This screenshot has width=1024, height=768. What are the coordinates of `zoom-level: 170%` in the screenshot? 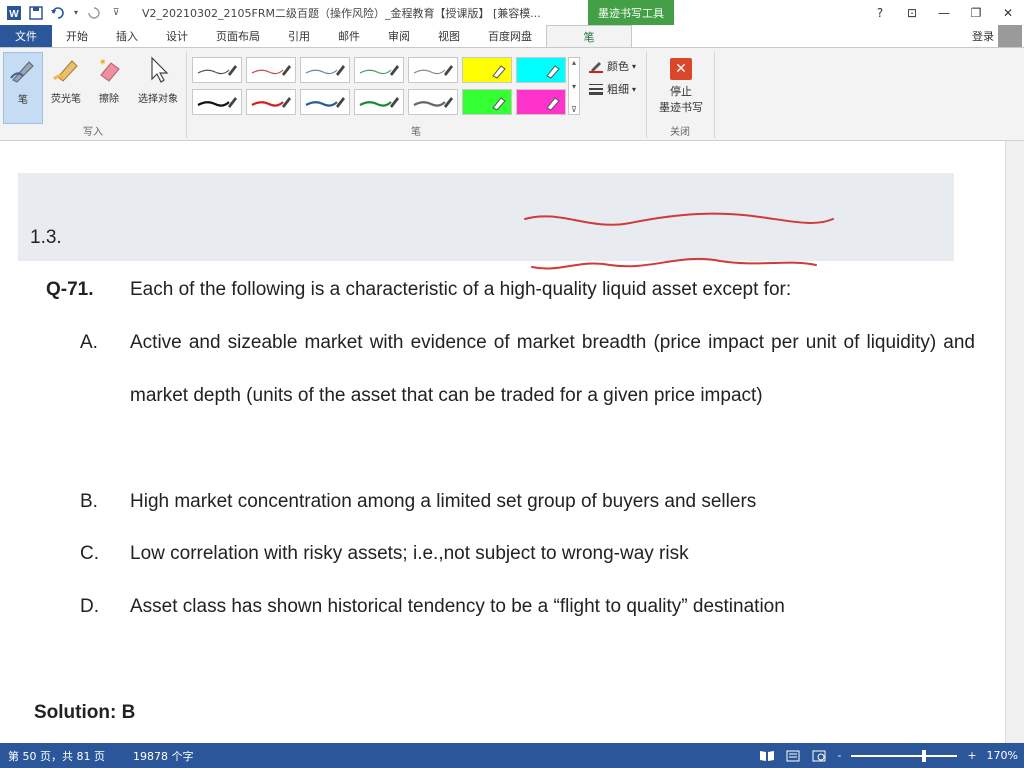 It's located at (1002, 755).